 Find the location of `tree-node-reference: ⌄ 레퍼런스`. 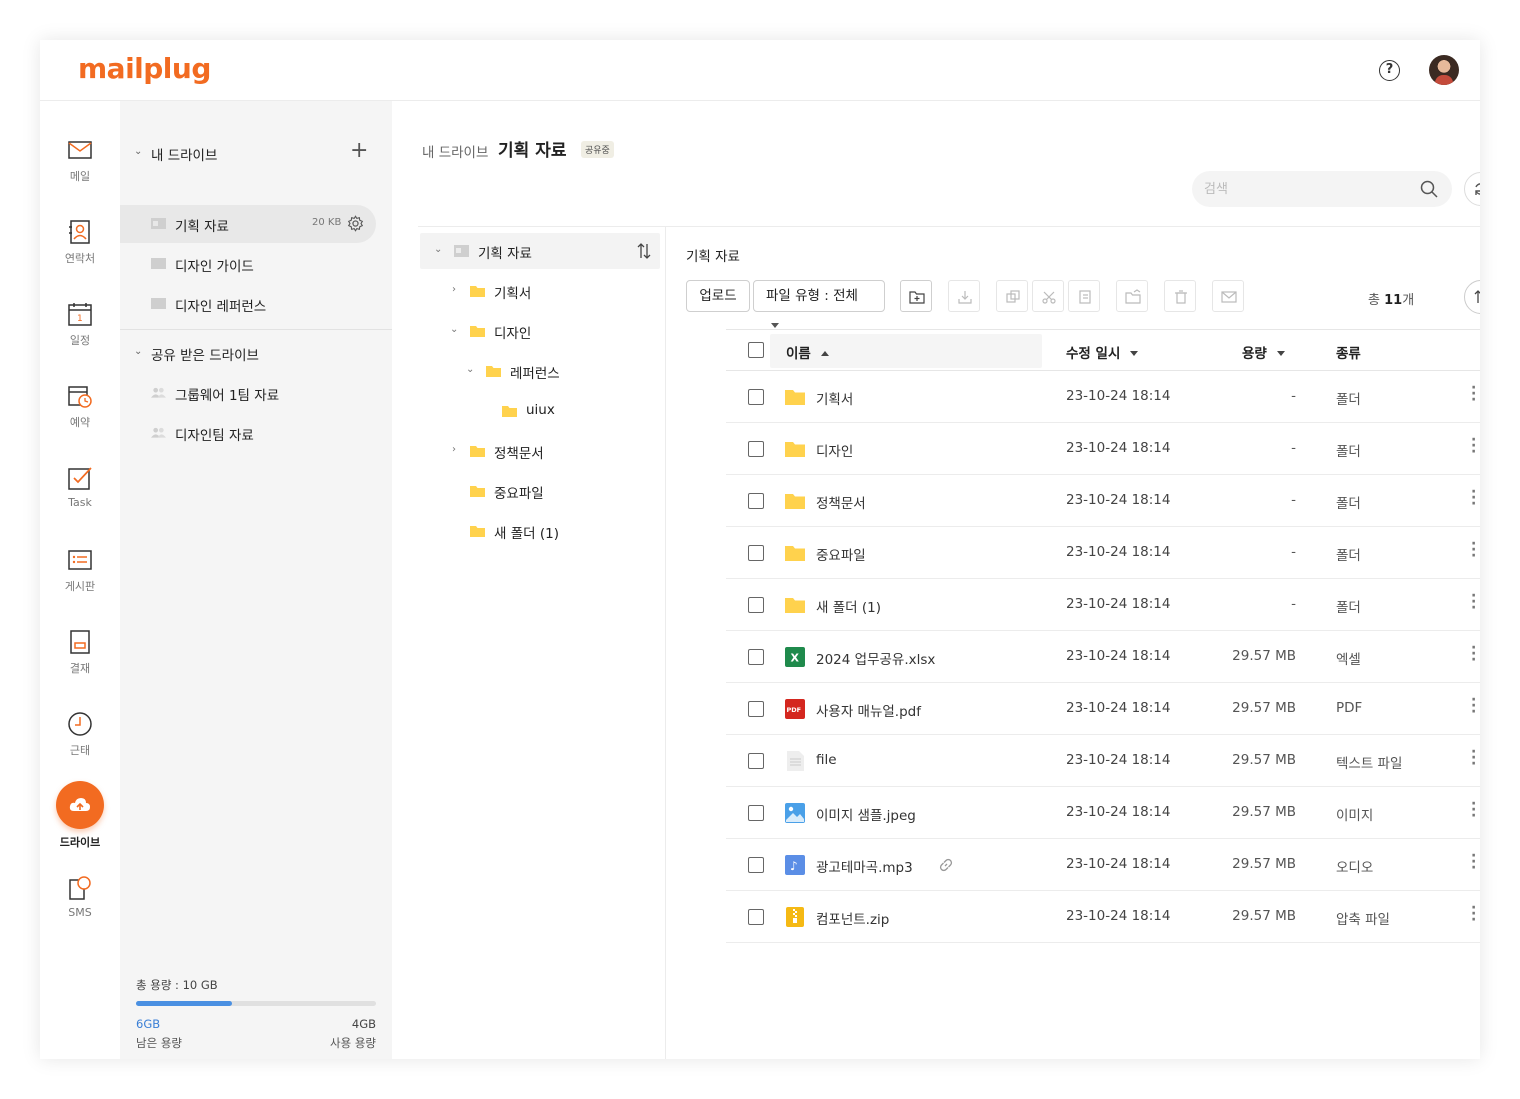

tree-node-reference: ⌄ 레퍼런스 is located at coordinates (538, 371).